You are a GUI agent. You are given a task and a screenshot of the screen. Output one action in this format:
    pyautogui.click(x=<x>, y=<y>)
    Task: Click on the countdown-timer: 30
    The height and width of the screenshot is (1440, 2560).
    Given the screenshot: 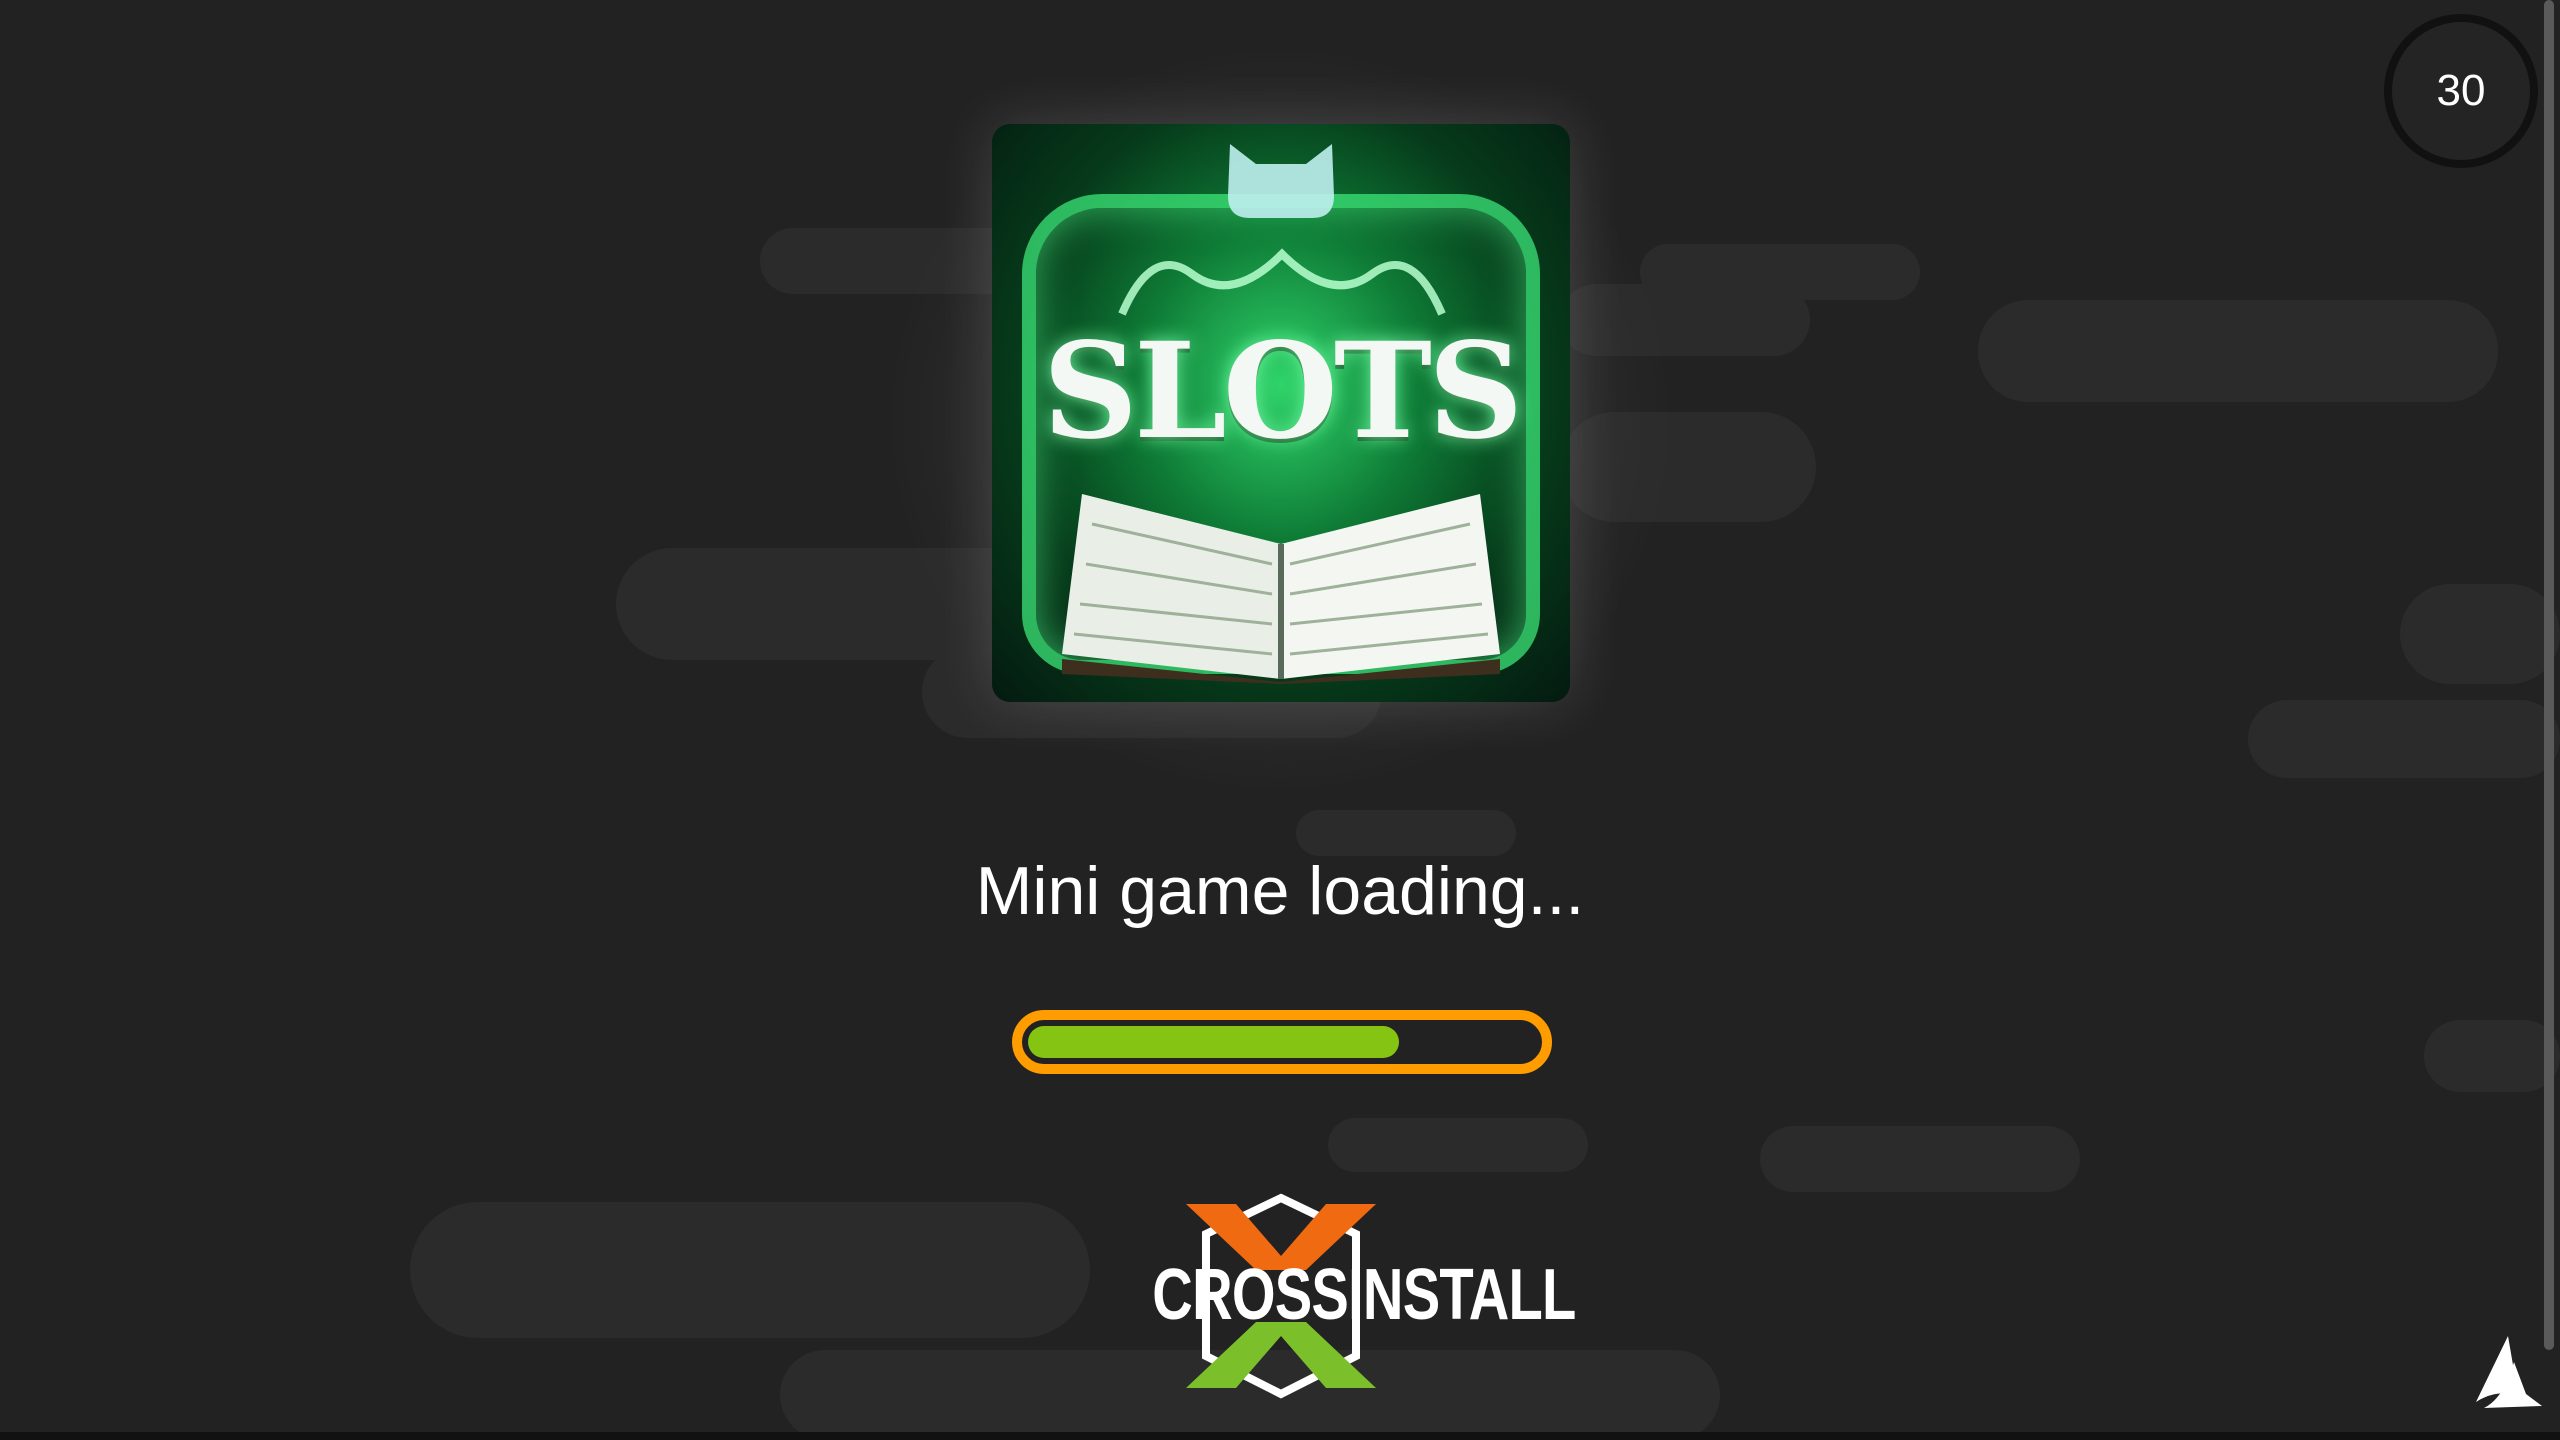 What is the action you would take?
    pyautogui.click(x=2461, y=91)
    